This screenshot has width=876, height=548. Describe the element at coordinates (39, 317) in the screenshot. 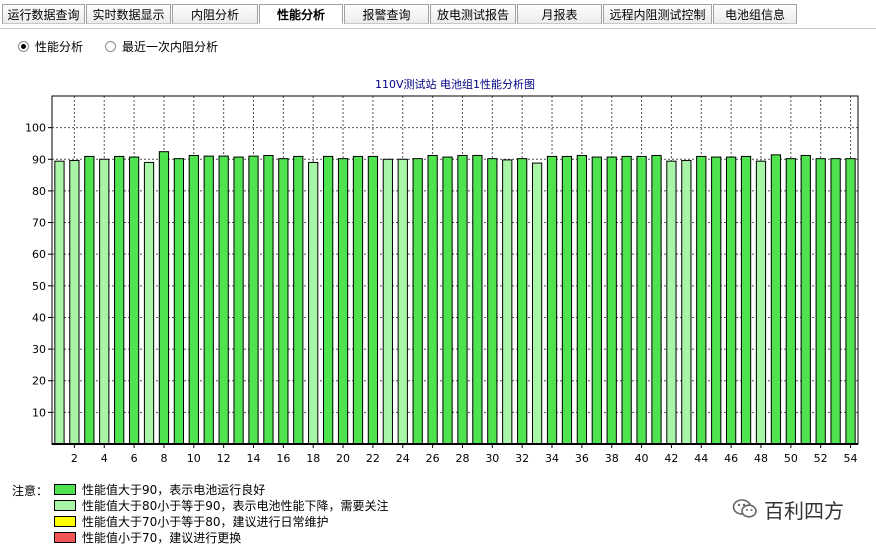

I see `y-tick-label: 40` at that location.